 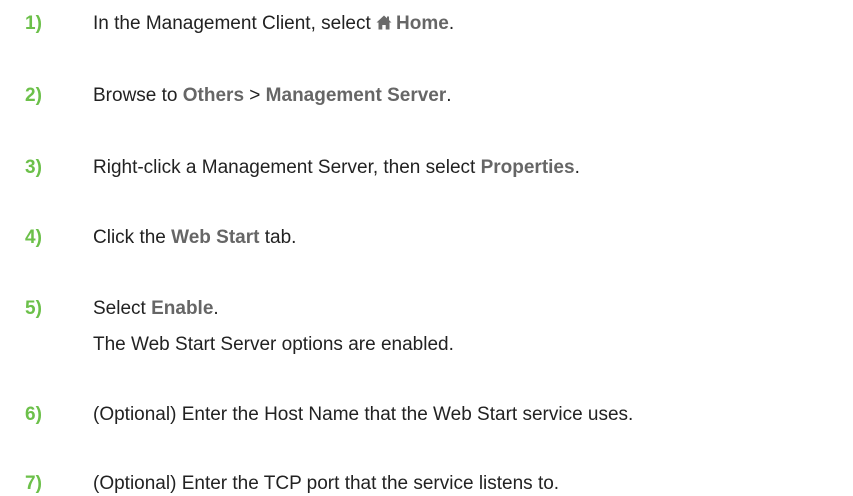 What do you see at coordinates (138, 95) in the screenshot?
I see `step-text-part: Browse to` at bounding box center [138, 95].